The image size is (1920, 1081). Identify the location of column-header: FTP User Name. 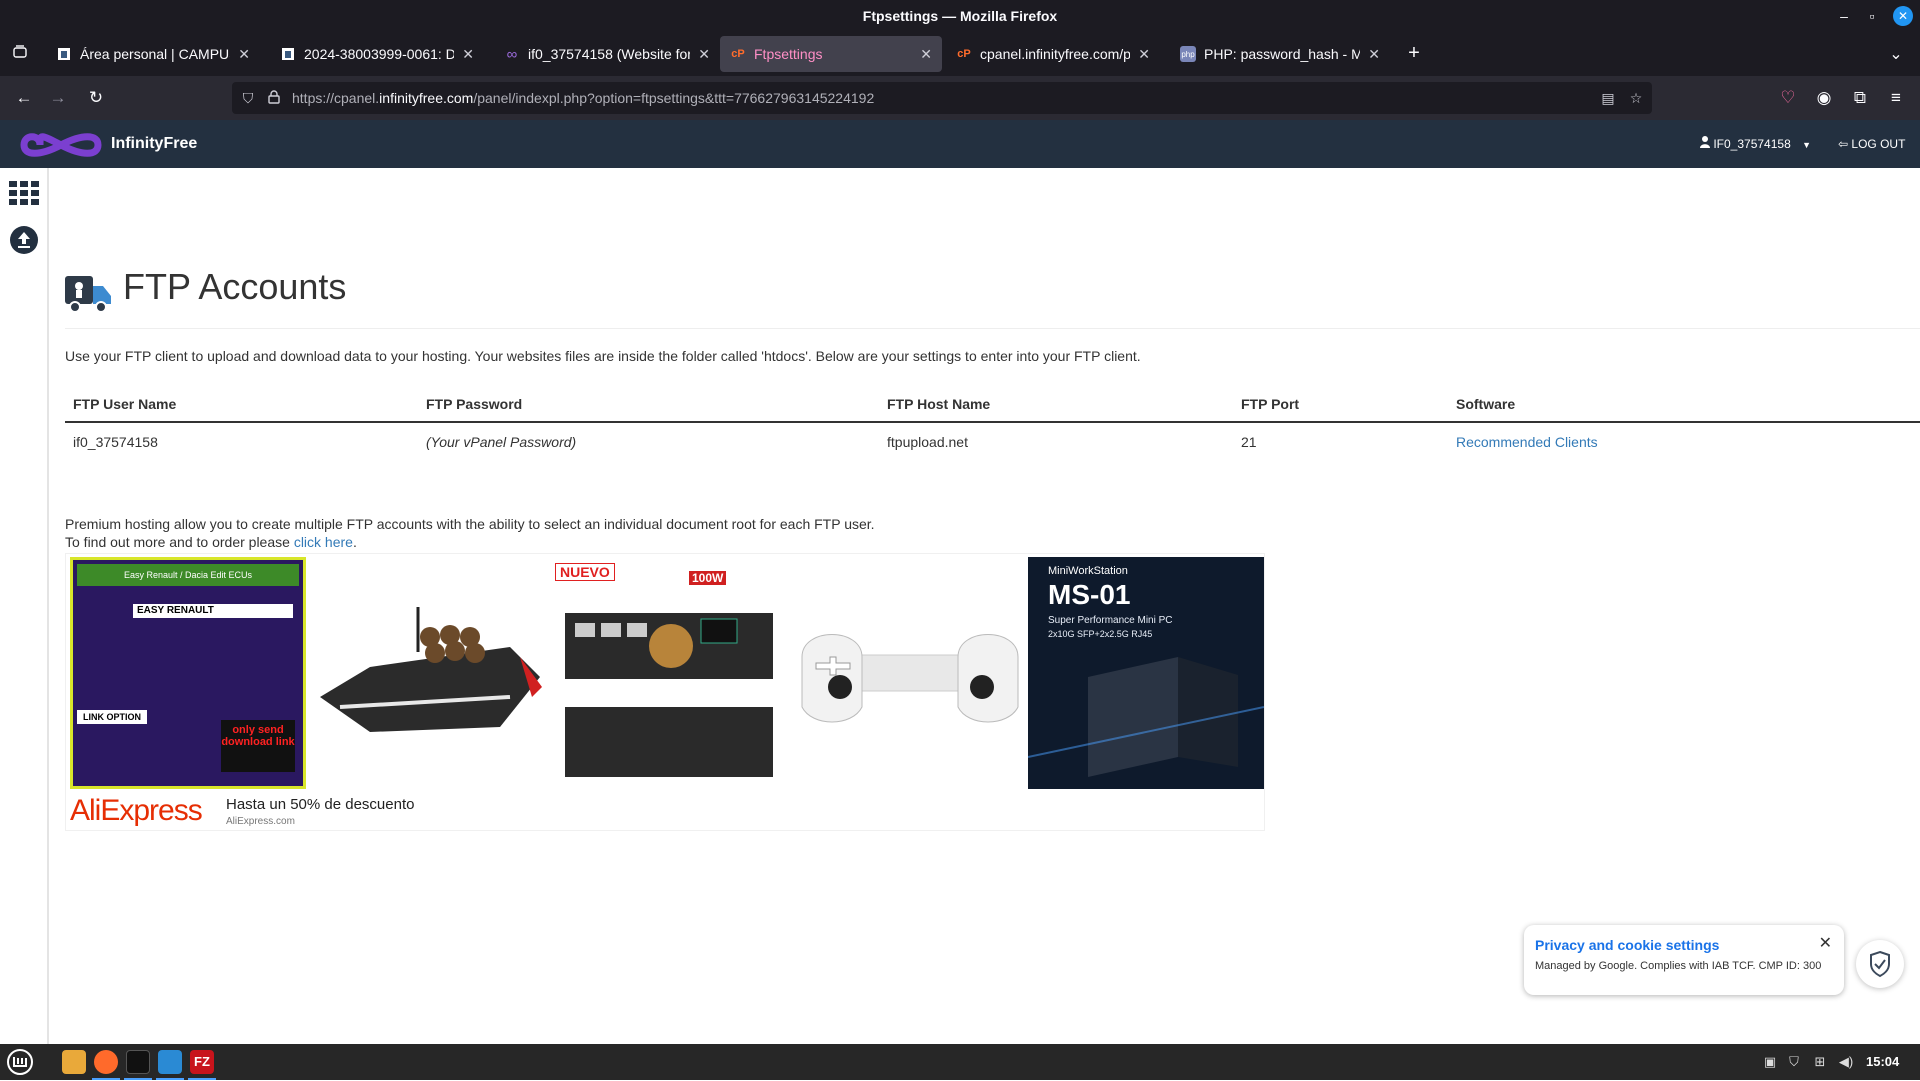
(241, 403).